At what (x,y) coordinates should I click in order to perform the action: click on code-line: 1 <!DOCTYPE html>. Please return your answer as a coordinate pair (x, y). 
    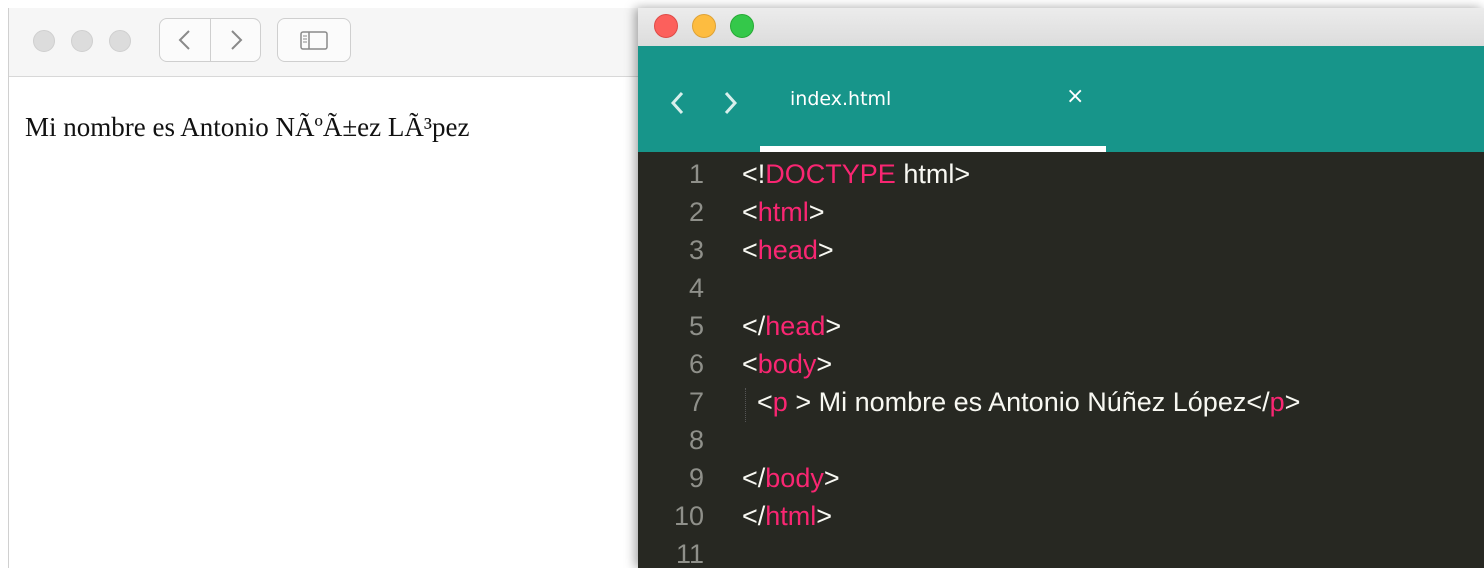
    Looking at the image, I should click on (1061, 174).